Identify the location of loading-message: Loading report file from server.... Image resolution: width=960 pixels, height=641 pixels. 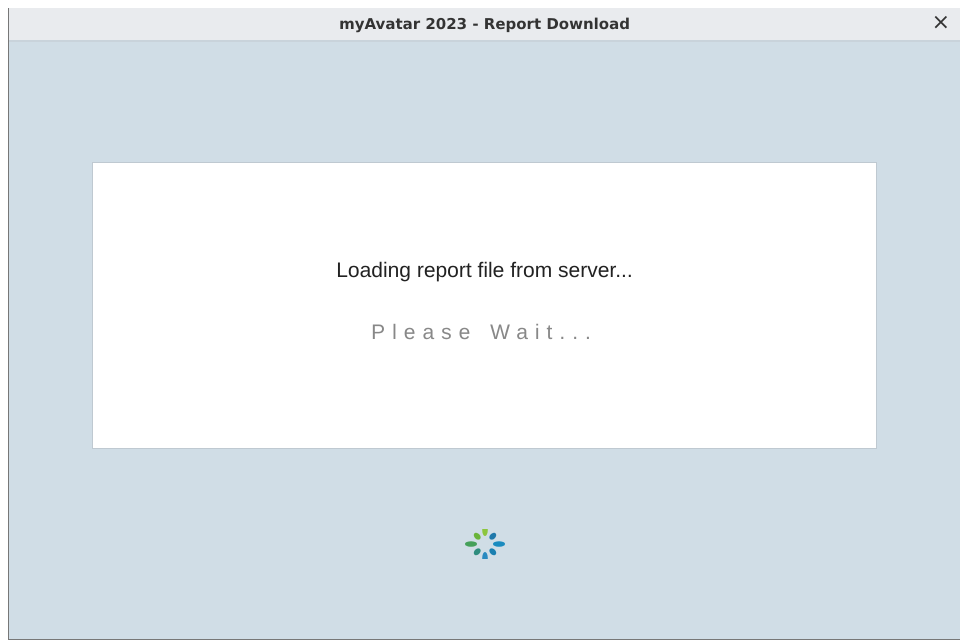
(484, 271).